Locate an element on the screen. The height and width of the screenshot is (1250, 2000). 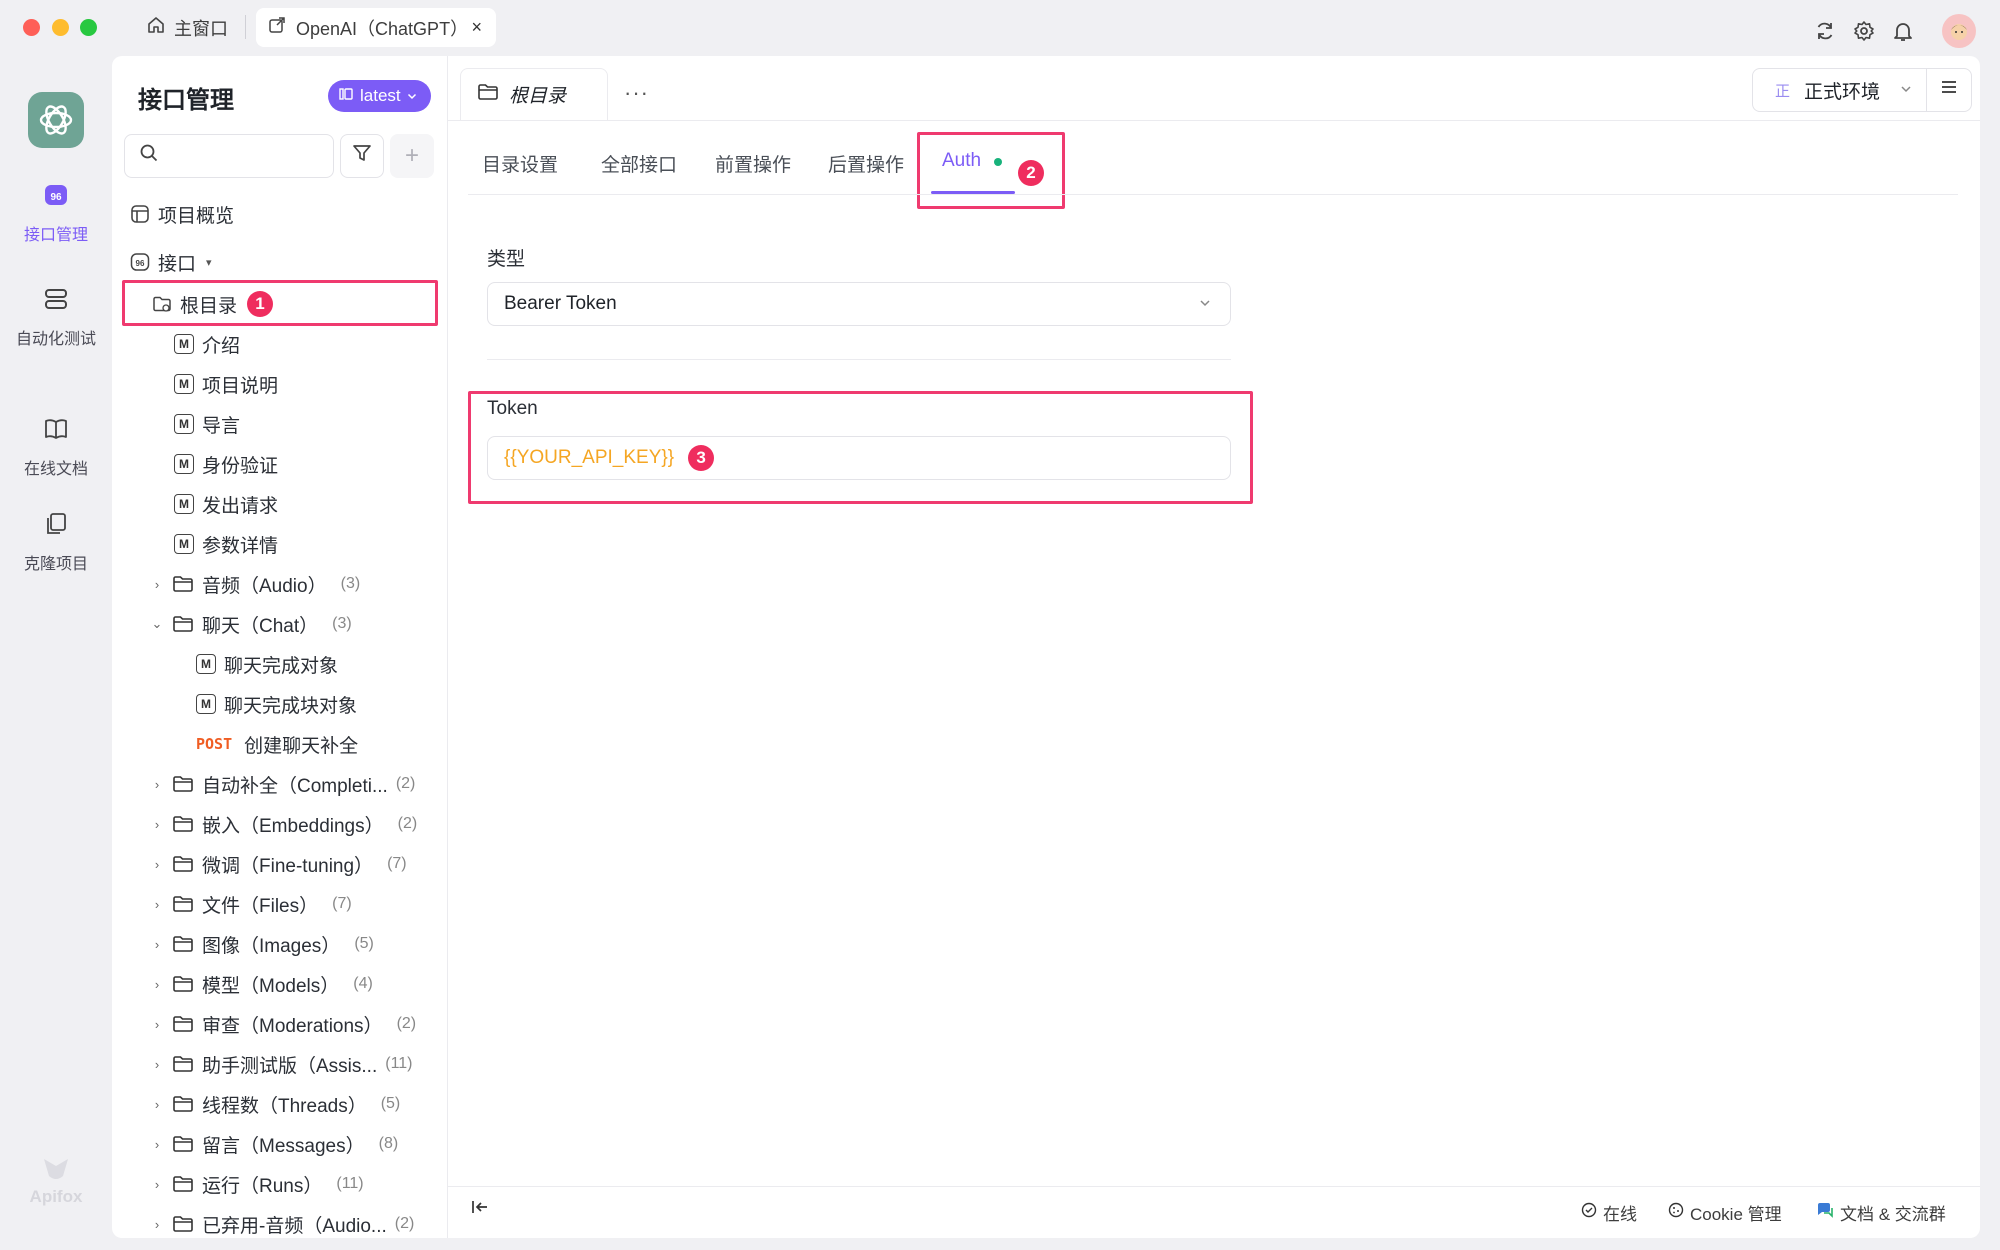
tree-folder: › 审查（Moderations） (2) is located at coordinates (279, 1024).